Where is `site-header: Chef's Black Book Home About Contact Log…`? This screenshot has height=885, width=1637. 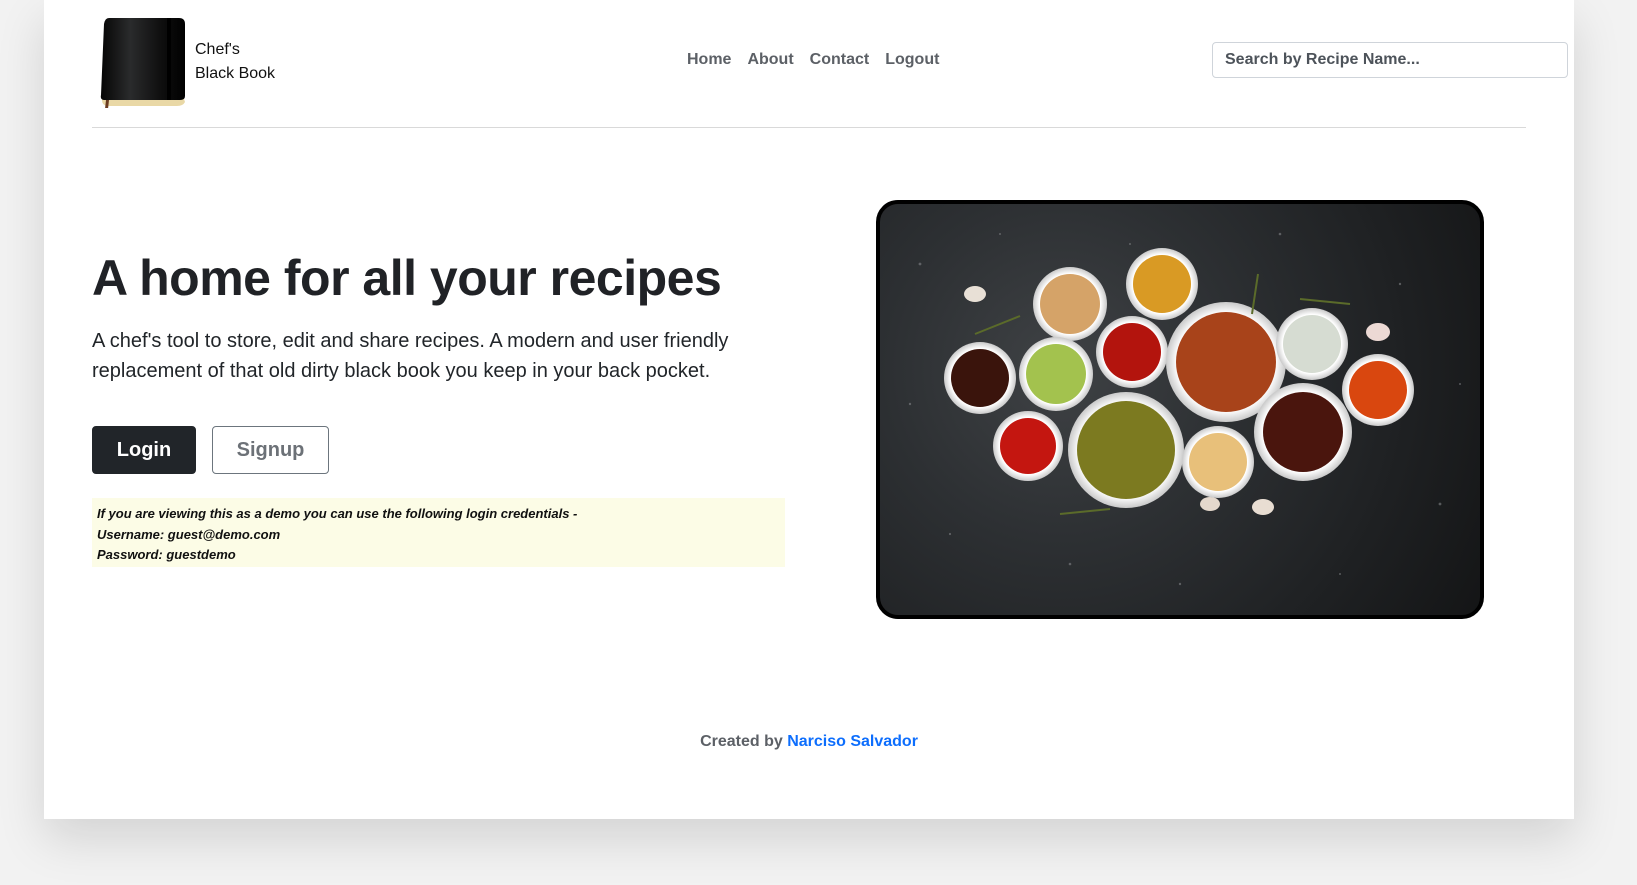
site-header: Chef's Black Book Home About Contact Log… is located at coordinates (830, 64).